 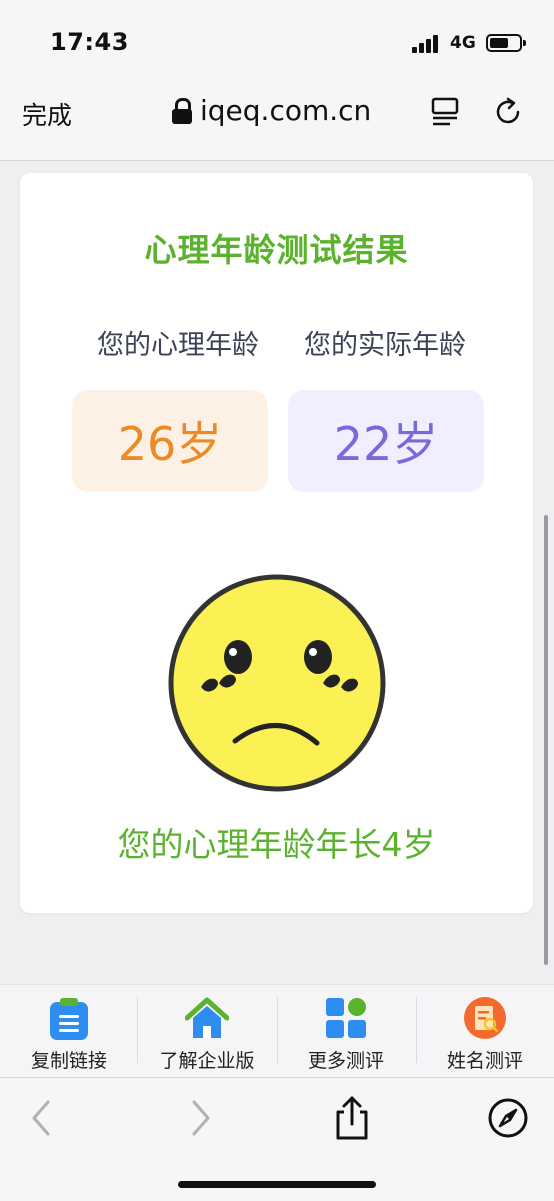 I want to click on copy-link-button: 复制链接, so click(x=69, y=1031).